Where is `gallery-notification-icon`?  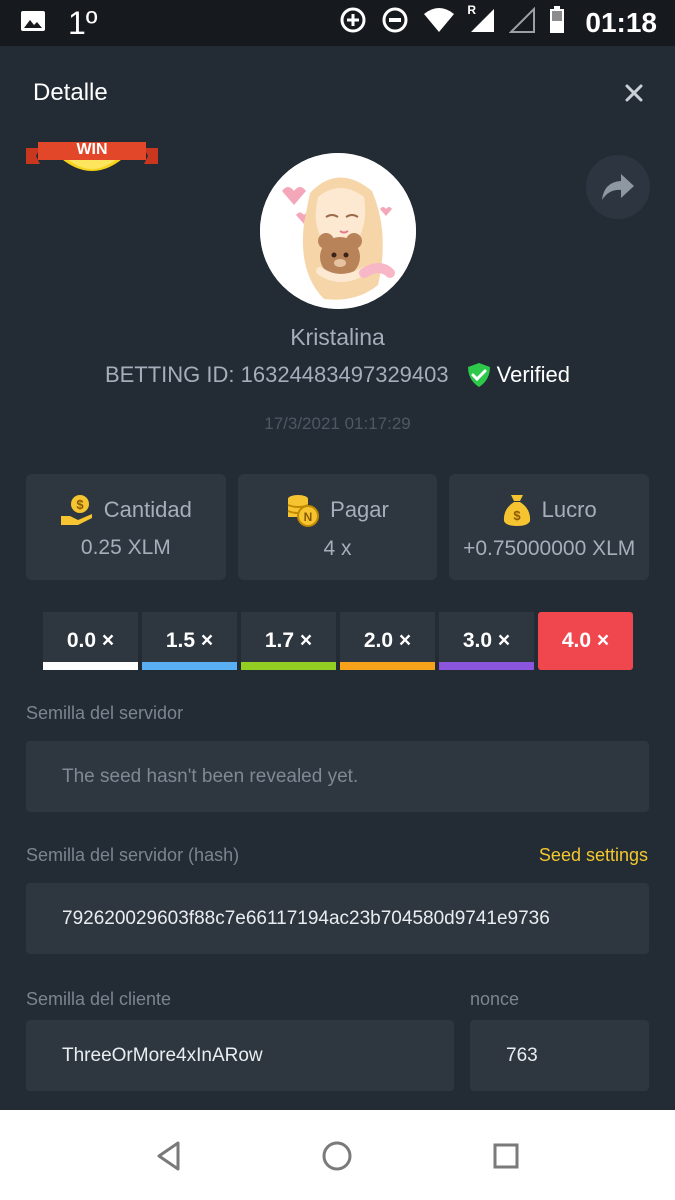
gallery-notification-icon is located at coordinates (33, 23).